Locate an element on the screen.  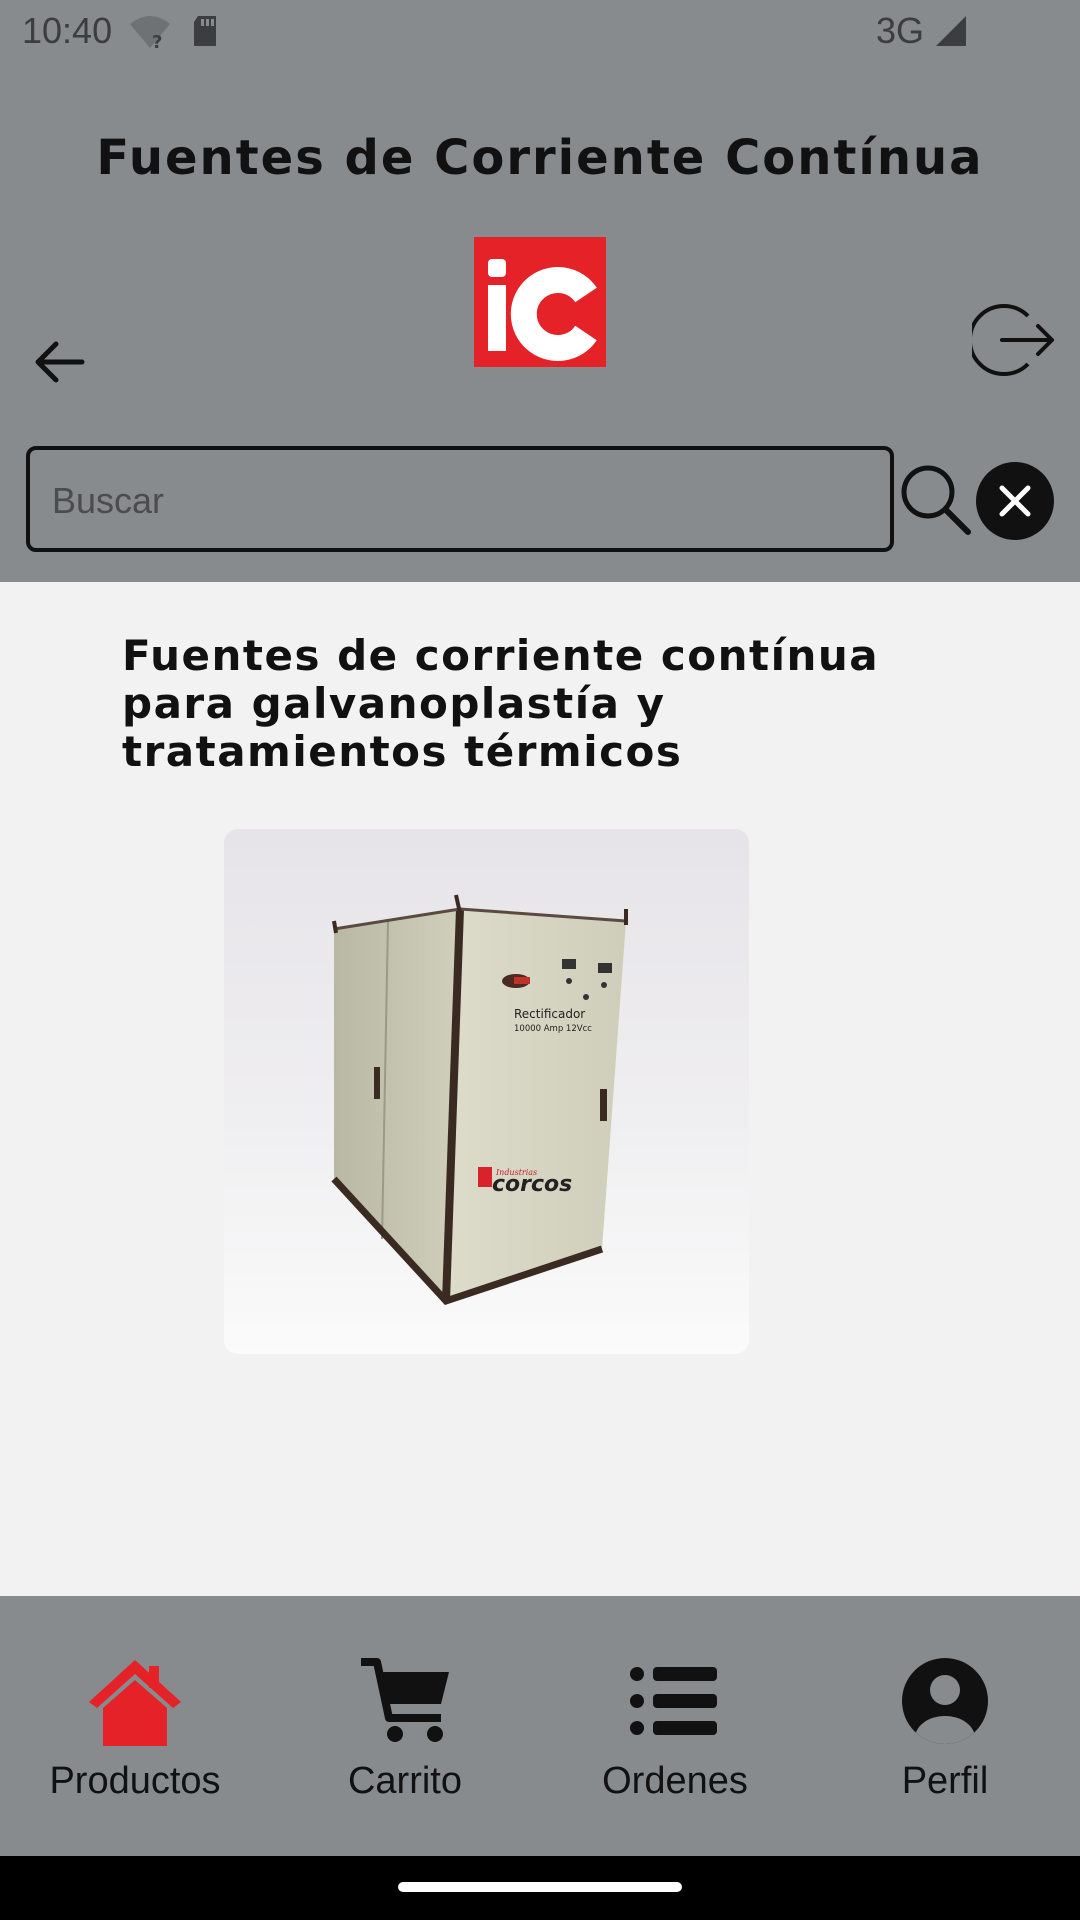
logout-icon is located at coordinates (1011, 340).